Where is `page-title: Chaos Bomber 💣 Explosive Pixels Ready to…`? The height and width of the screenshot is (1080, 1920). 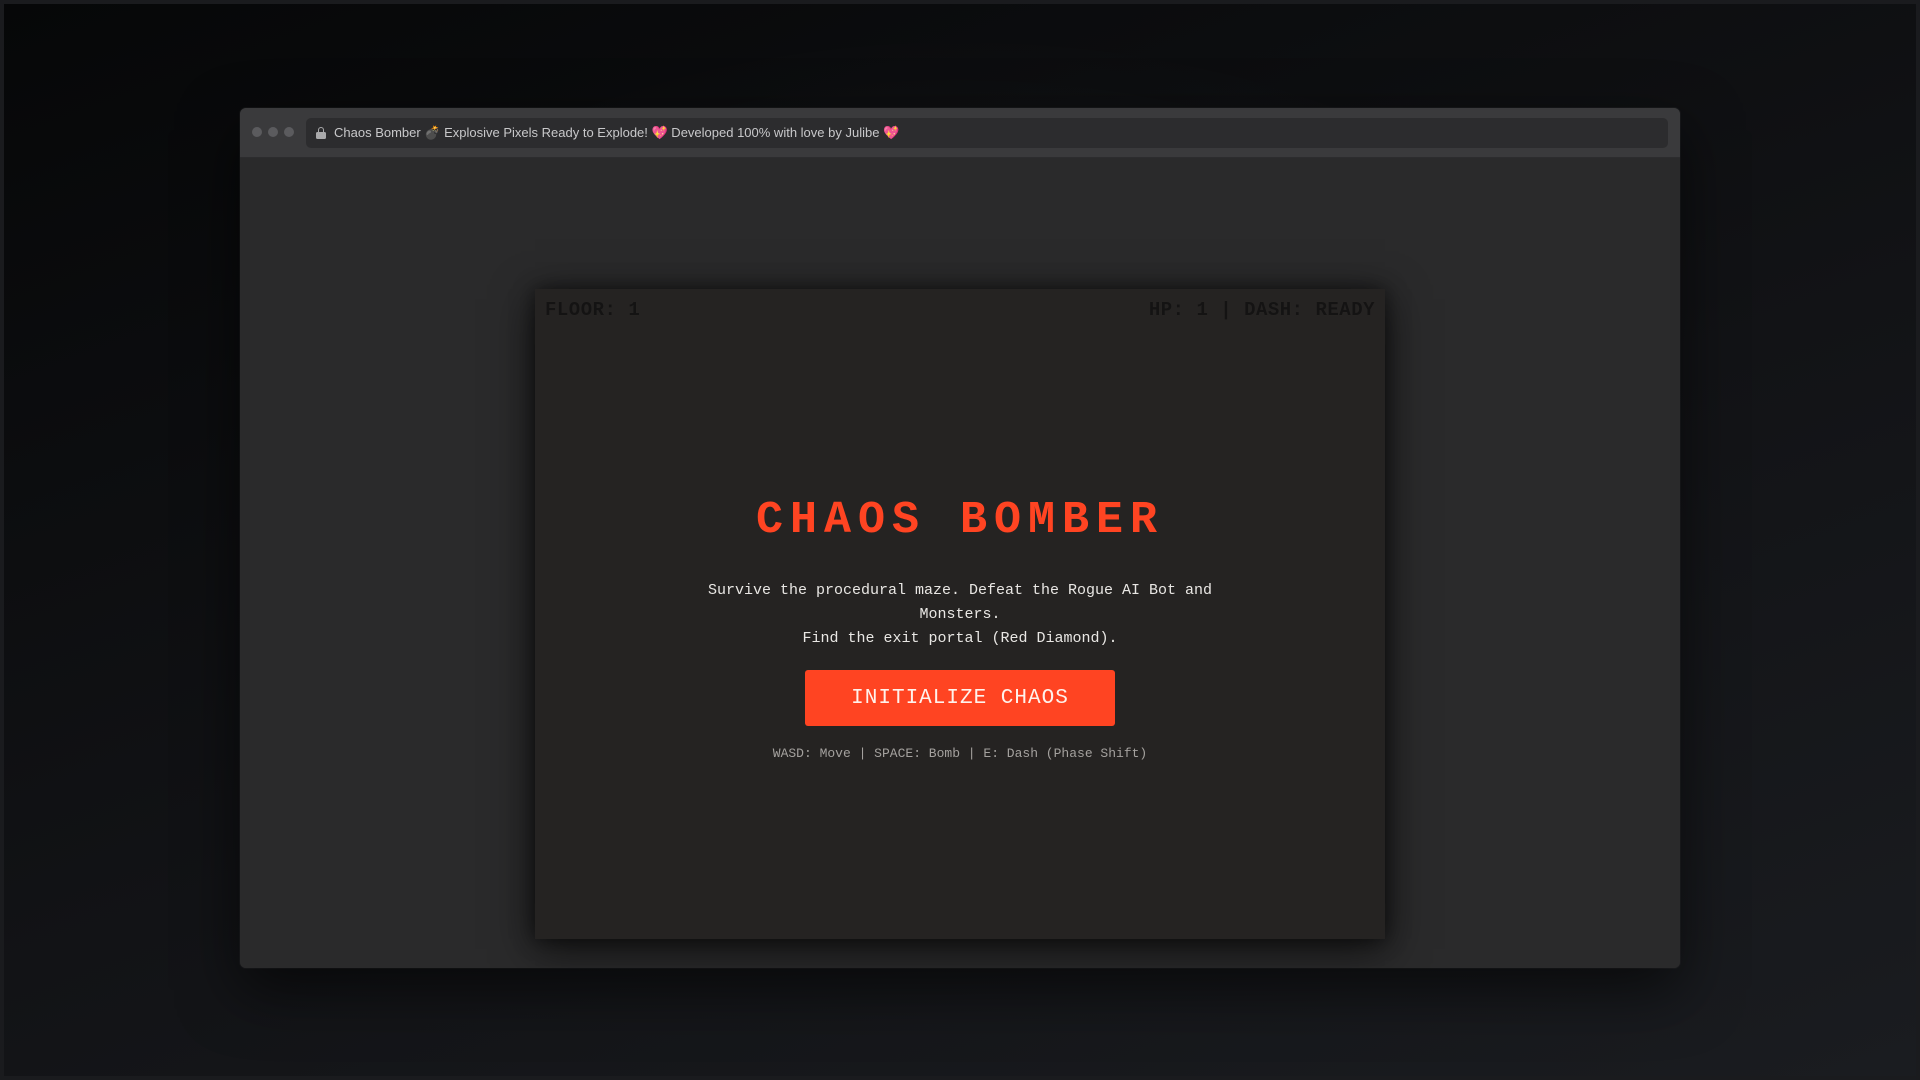 page-title: Chaos Bomber 💣 Explosive Pixels Ready to… is located at coordinates (617, 132).